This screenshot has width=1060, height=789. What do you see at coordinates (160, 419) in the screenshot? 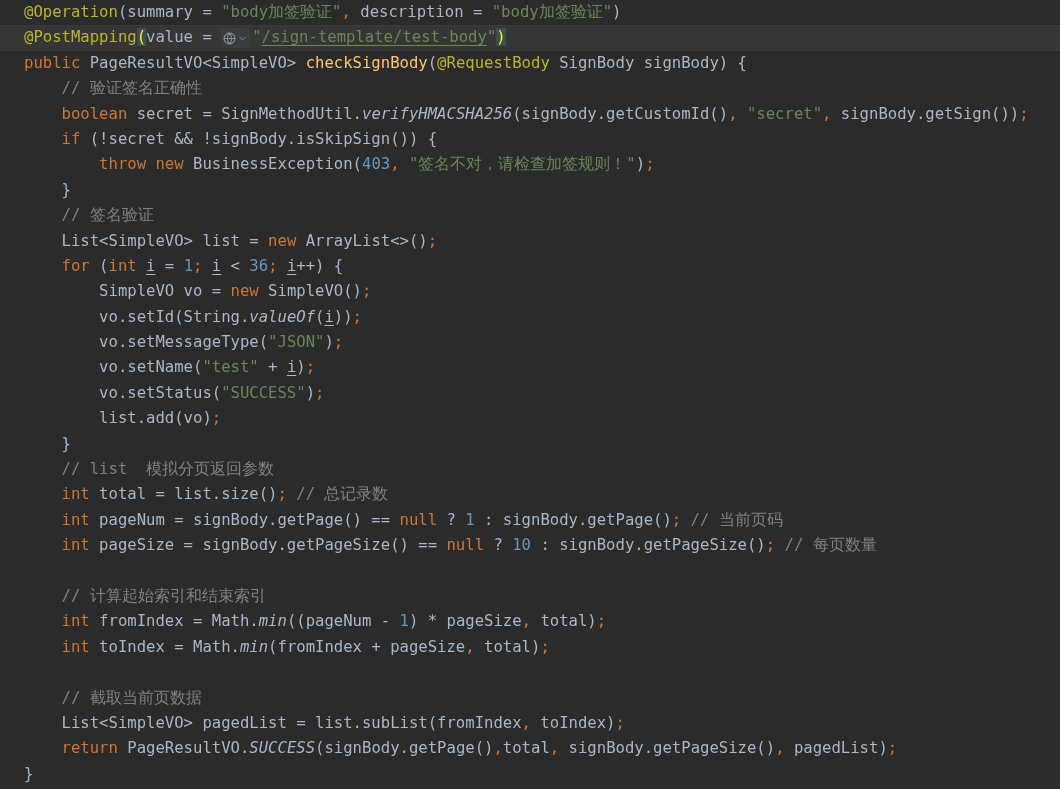
I see `code-line: list.add(vo);` at bounding box center [160, 419].